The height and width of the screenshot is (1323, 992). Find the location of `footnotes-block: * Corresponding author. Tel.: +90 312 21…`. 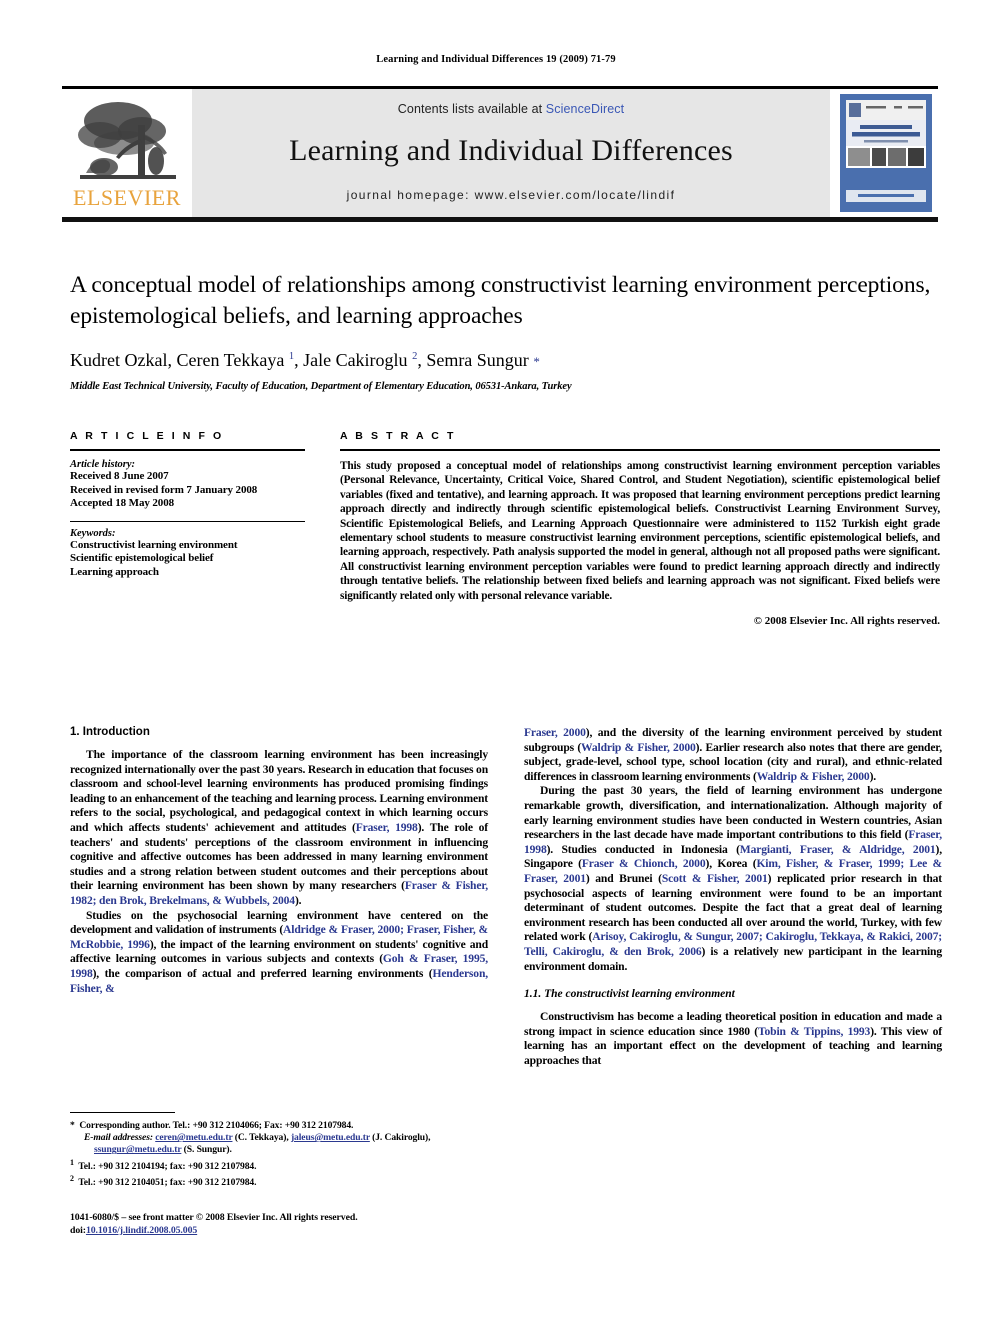

footnotes-block: * Corresponding author. Tel.: +90 312 21… is located at coordinates (279, 1150).